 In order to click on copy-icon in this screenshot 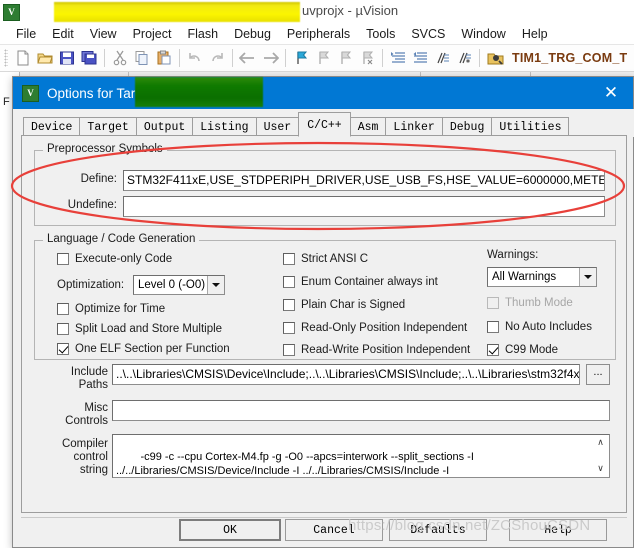, I will do `click(142, 58)`.